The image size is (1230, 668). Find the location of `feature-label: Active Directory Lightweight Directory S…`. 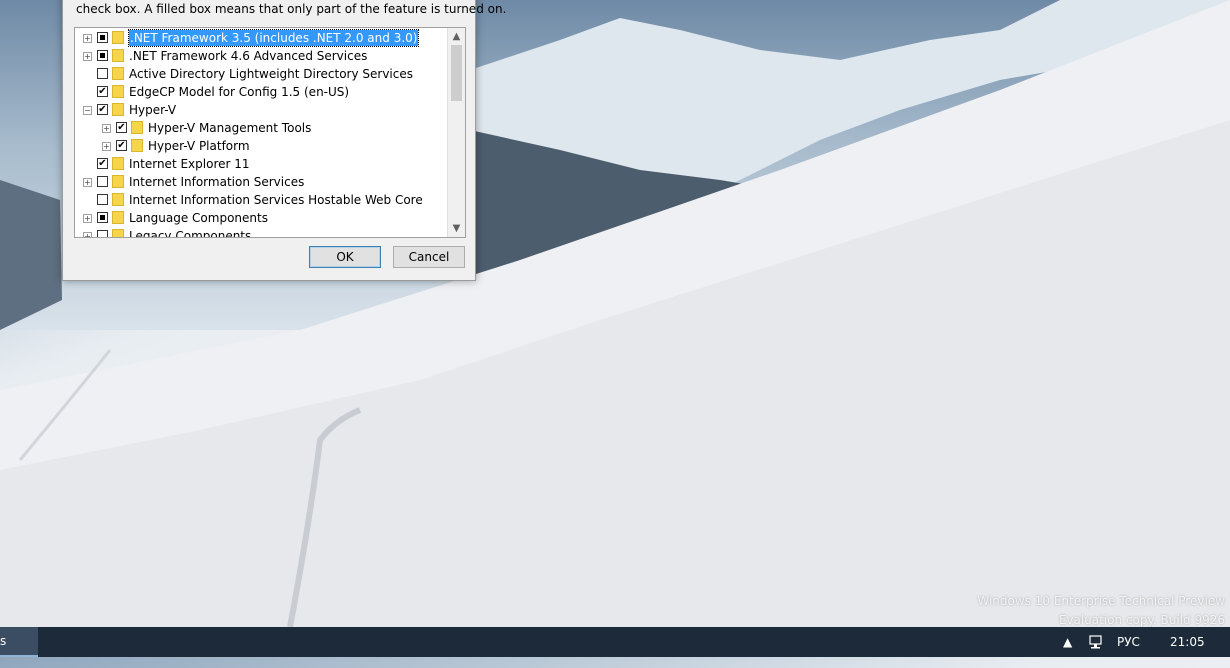

feature-label: Active Directory Lightweight Directory S… is located at coordinates (271, 74).